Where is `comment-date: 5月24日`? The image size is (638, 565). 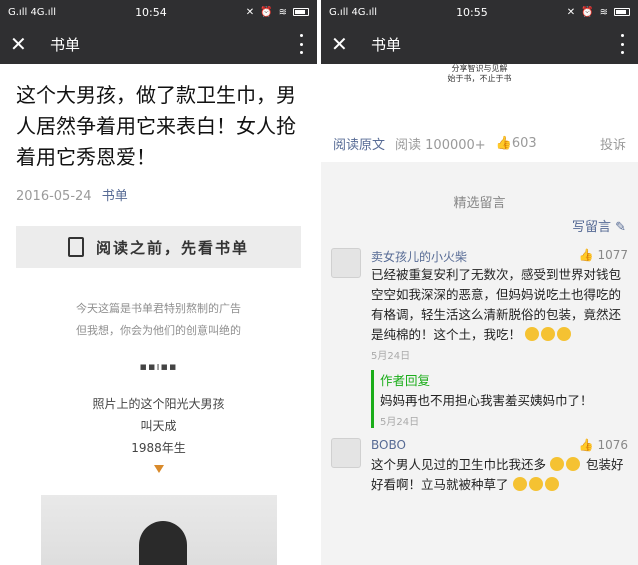
comment-date: 5月24日 is located at coordinates (391, 356).